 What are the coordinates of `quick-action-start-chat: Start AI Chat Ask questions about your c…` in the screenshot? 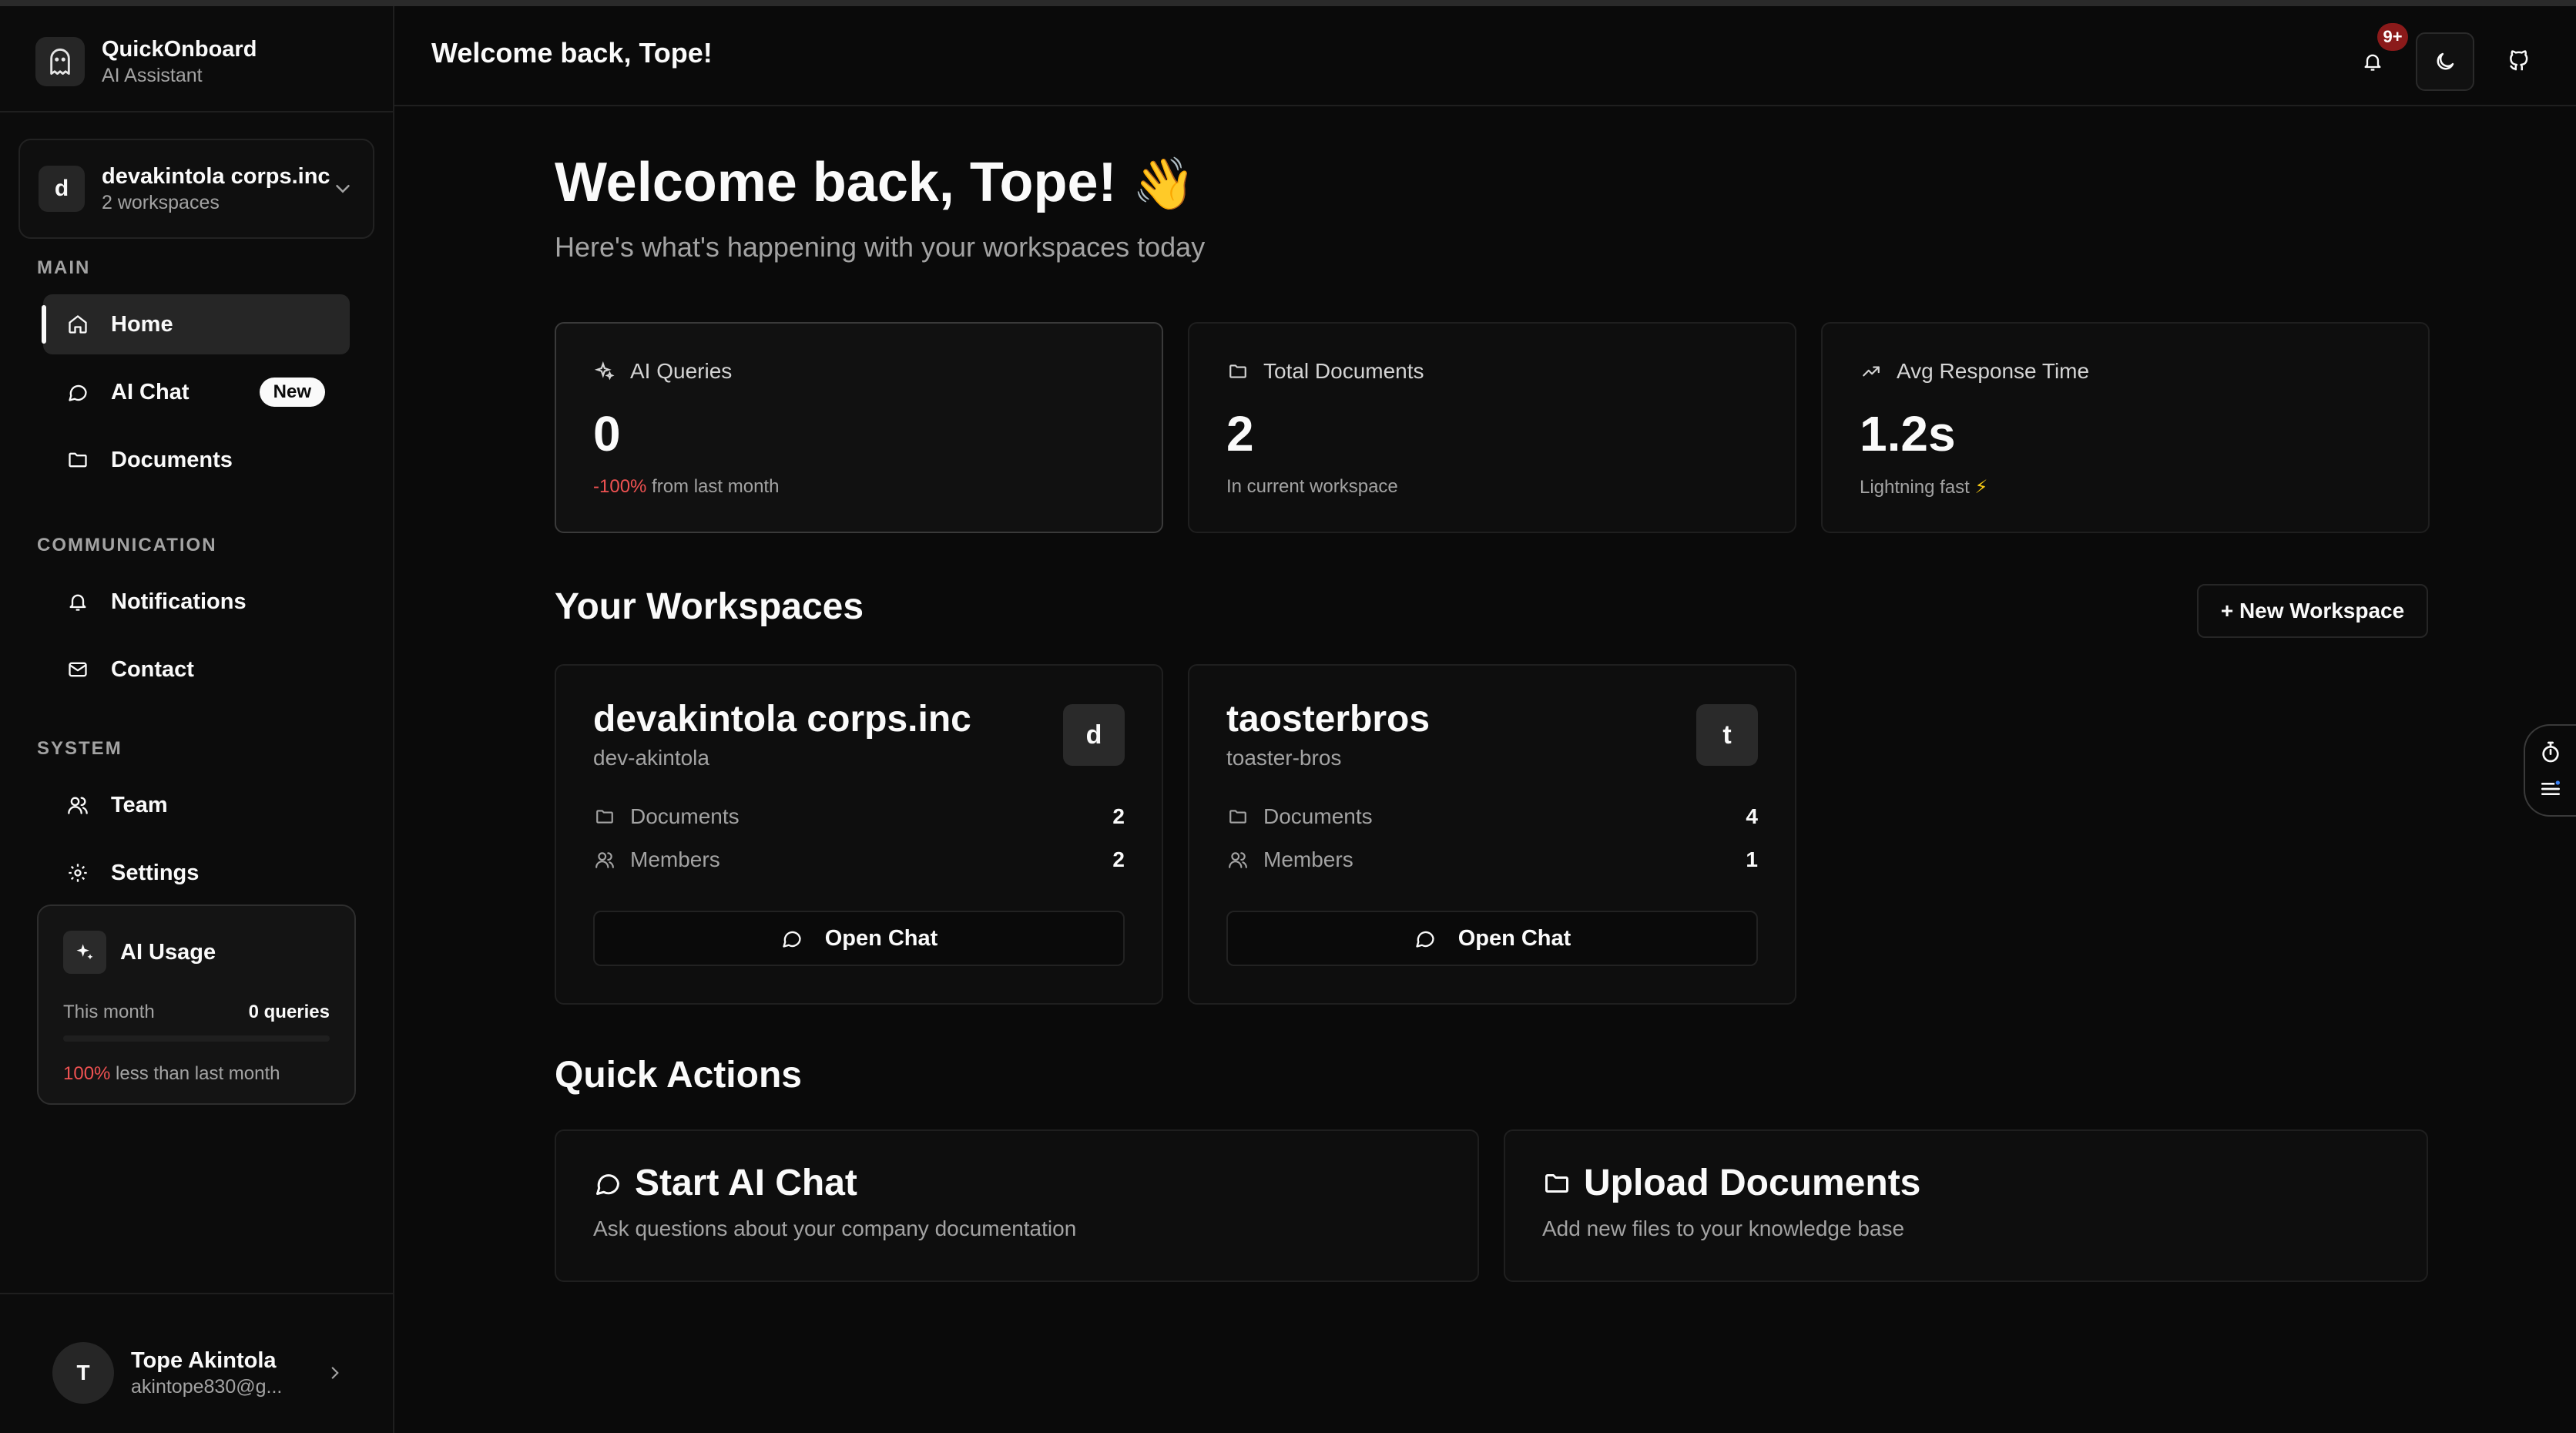 It's located at (1017, 1205).